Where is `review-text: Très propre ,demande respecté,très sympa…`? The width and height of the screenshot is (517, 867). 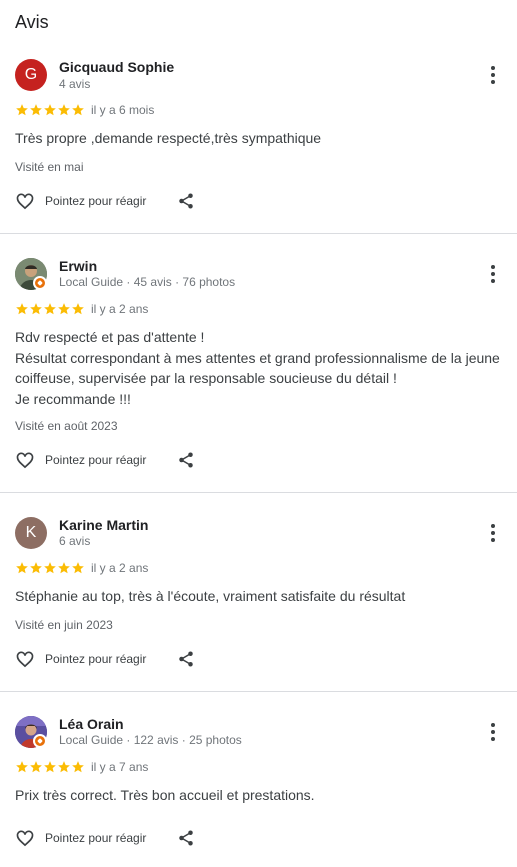 review-text: Très propre ,demande respecté,très sympa… is located at coordinates (168, 138).